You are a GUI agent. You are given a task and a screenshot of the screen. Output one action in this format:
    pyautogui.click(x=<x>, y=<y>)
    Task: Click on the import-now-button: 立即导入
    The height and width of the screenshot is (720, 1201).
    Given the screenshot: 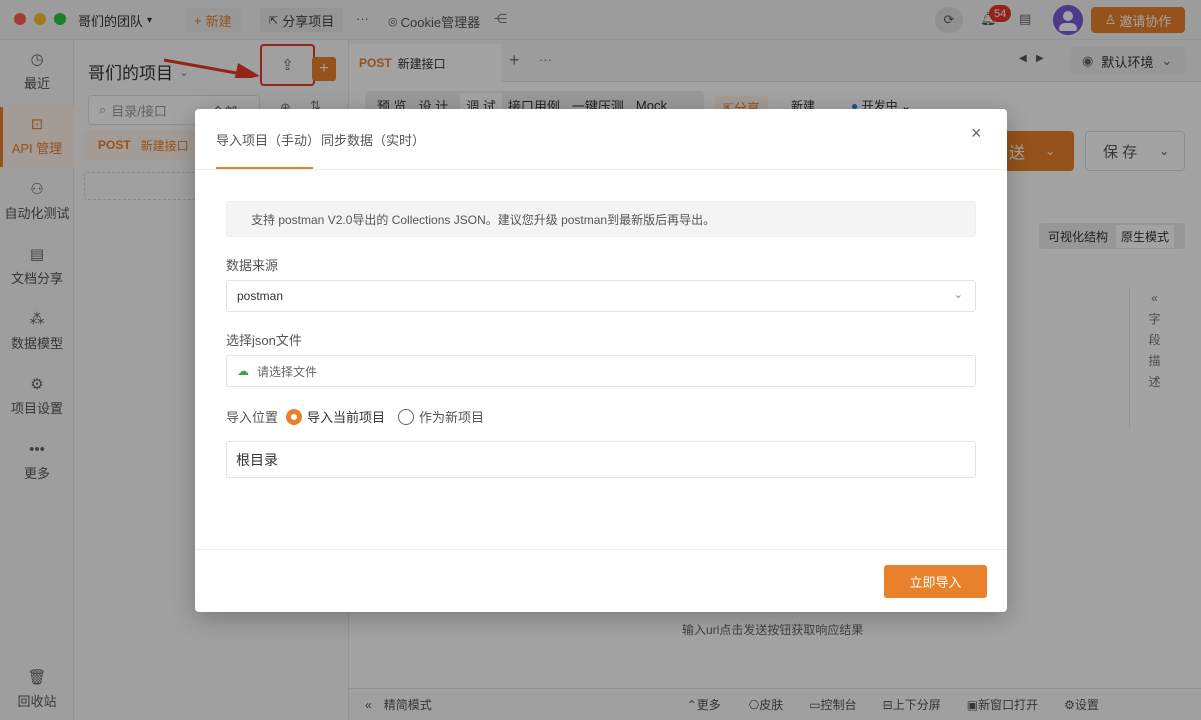 What is the action you would take?
    pyautogui.click(x=935, y=581)
    